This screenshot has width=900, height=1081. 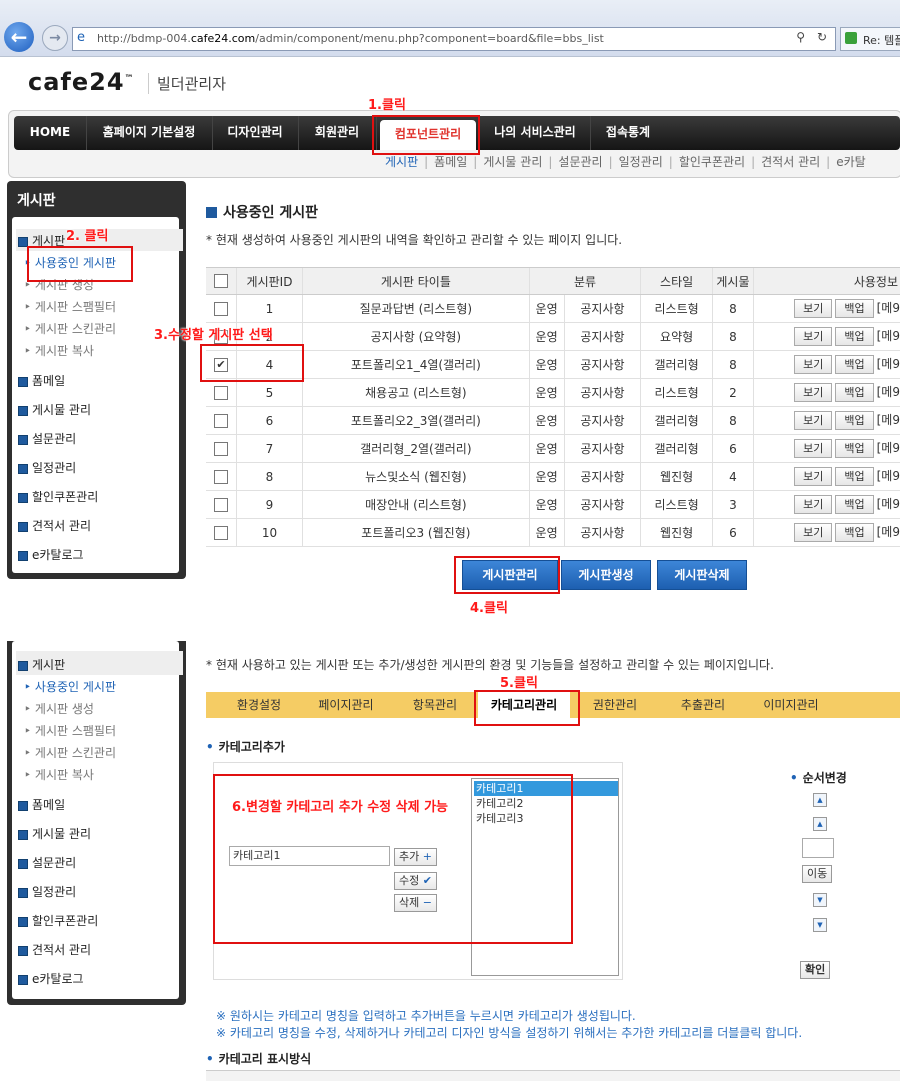 What do you see at coordinates (850, 162) in the screenshot?
I see `subnav-ecatalog: e카탈` at bounding box center [850, 162].